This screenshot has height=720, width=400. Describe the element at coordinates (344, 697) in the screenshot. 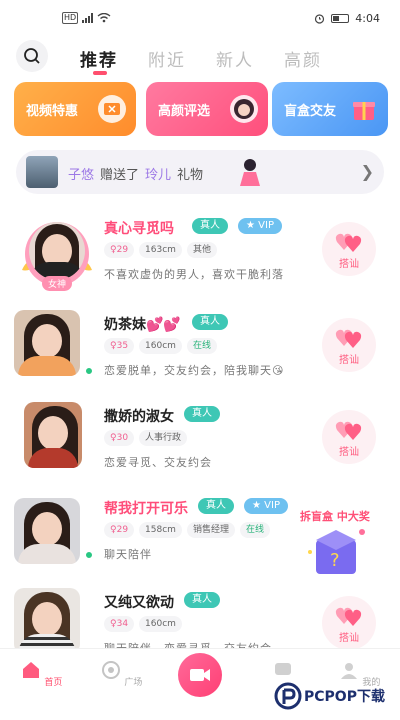

I see `watermark-text: PCPOP下载` at that location.